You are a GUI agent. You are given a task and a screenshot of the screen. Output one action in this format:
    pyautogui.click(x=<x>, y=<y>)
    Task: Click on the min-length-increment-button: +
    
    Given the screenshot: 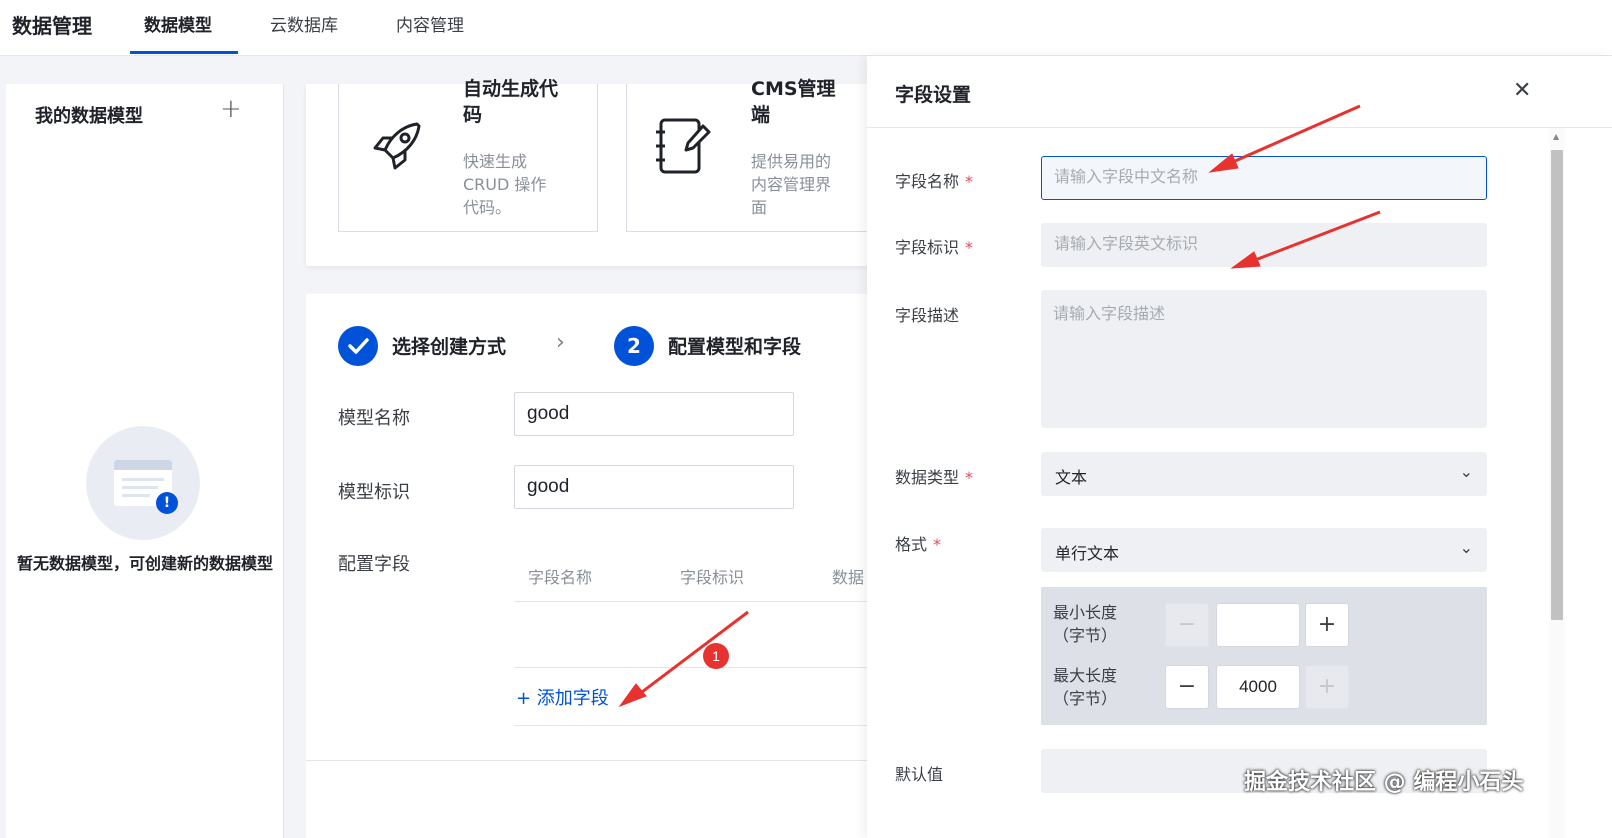 What is the action you would take?
    pyautogui.click(x=1327, y=625)
    